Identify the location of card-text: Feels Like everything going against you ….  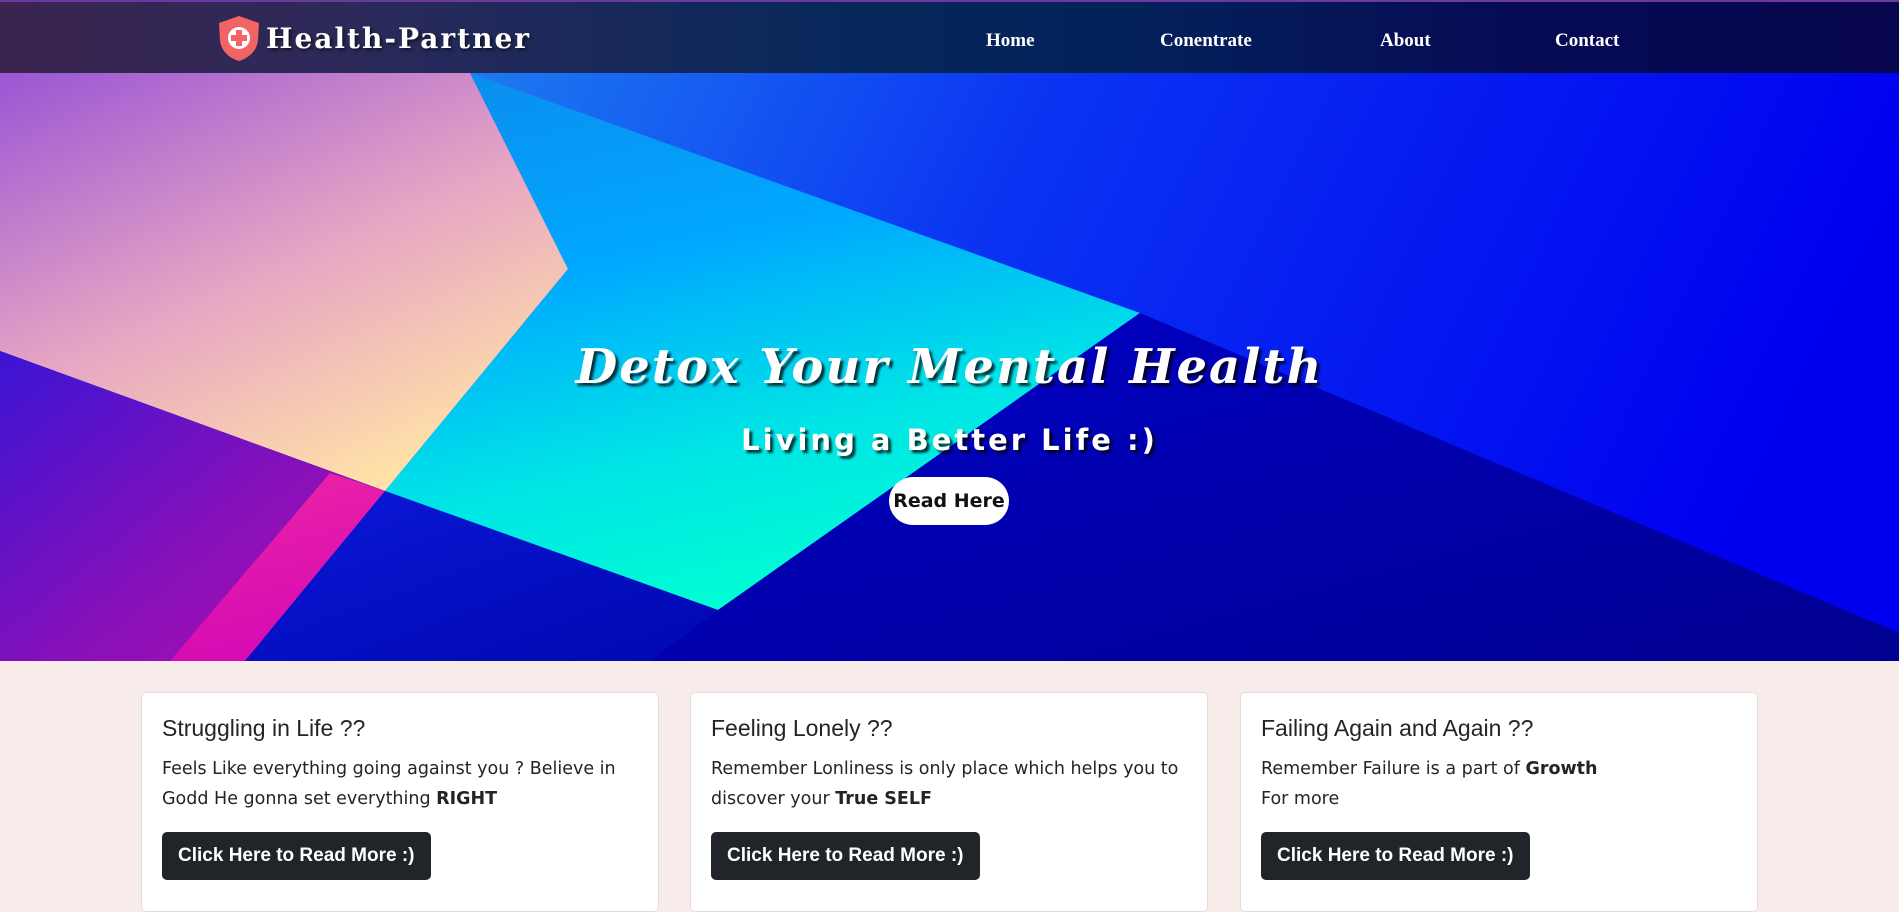
(400, 784).